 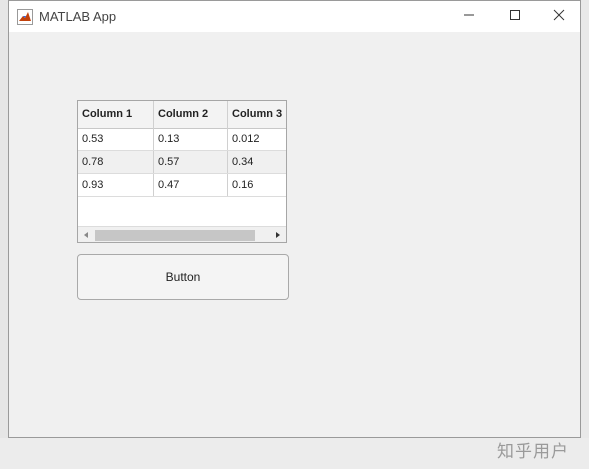 What do you see at coordinates (191, 162) in the screenshot?
I see `table-cell: 0.57` at bounding box center [191, 162].